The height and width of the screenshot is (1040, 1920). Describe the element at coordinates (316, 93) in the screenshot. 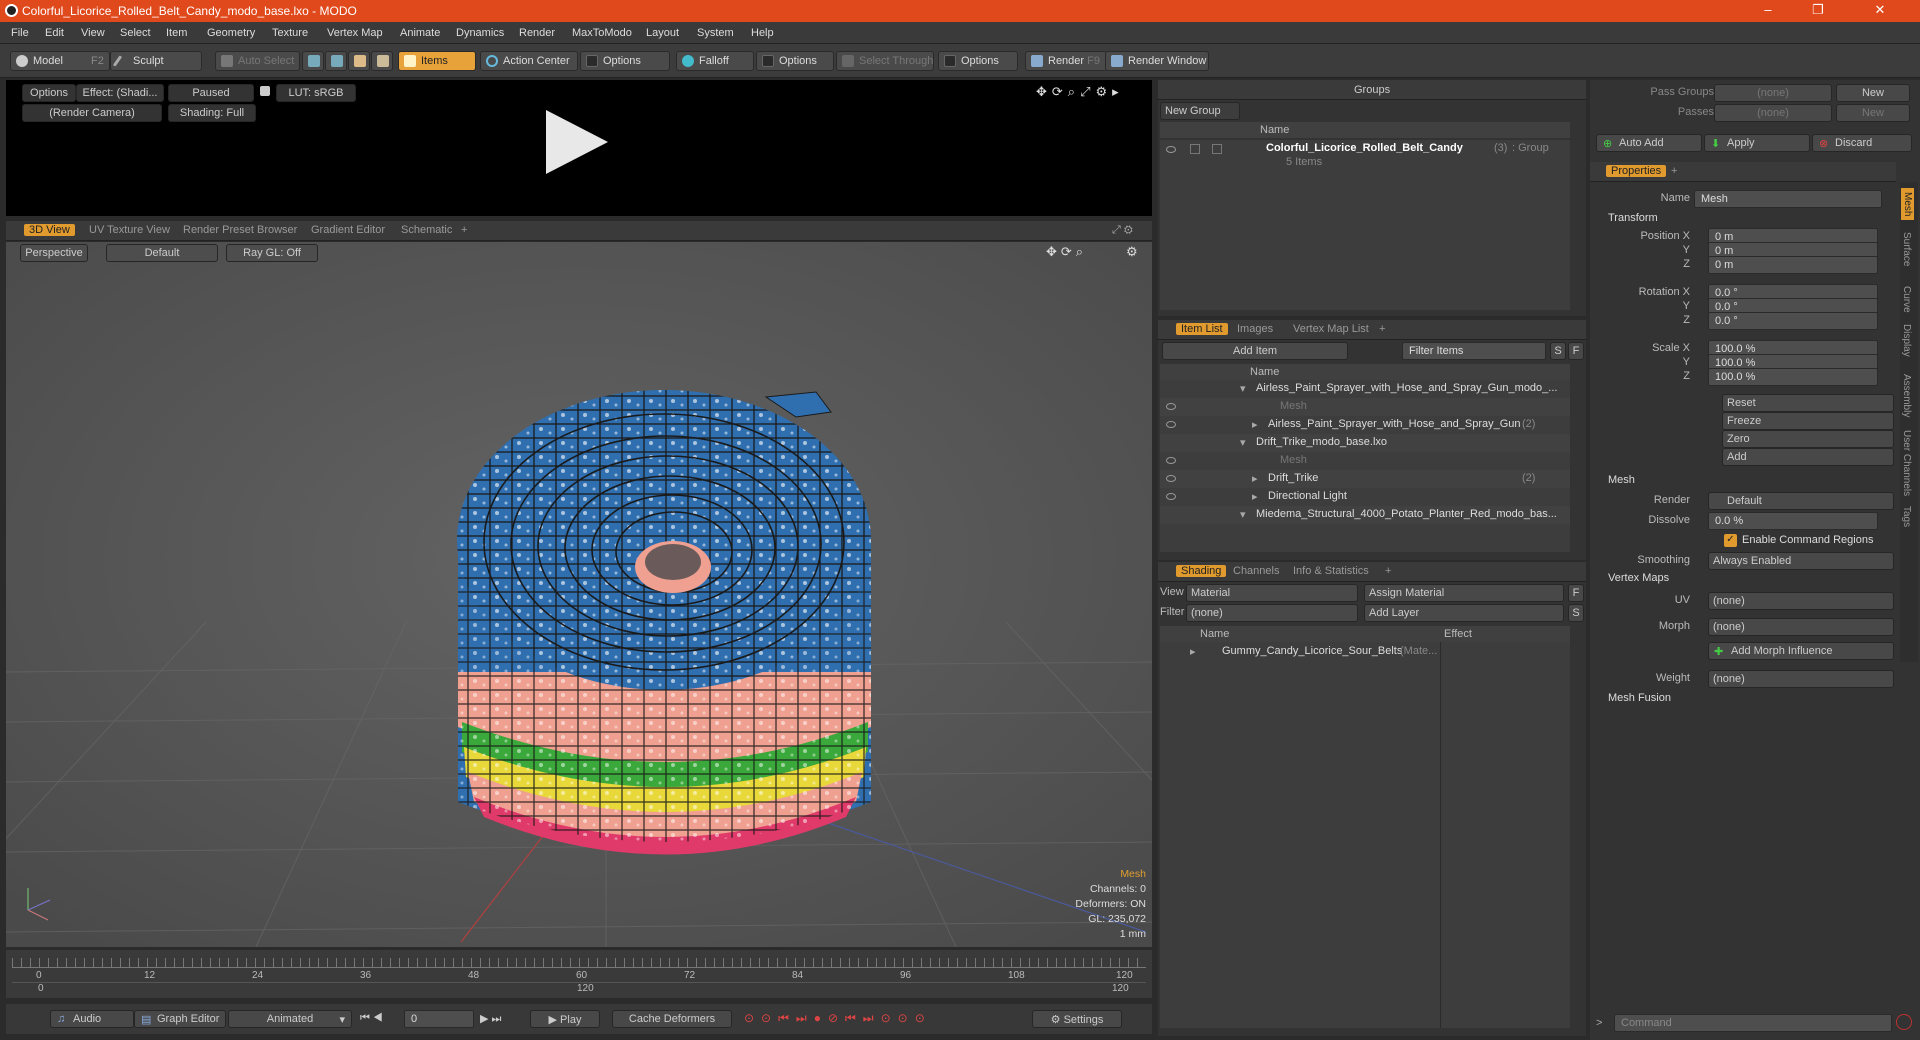

I see `lut-dropdown: LUT: sRGB` at that location.